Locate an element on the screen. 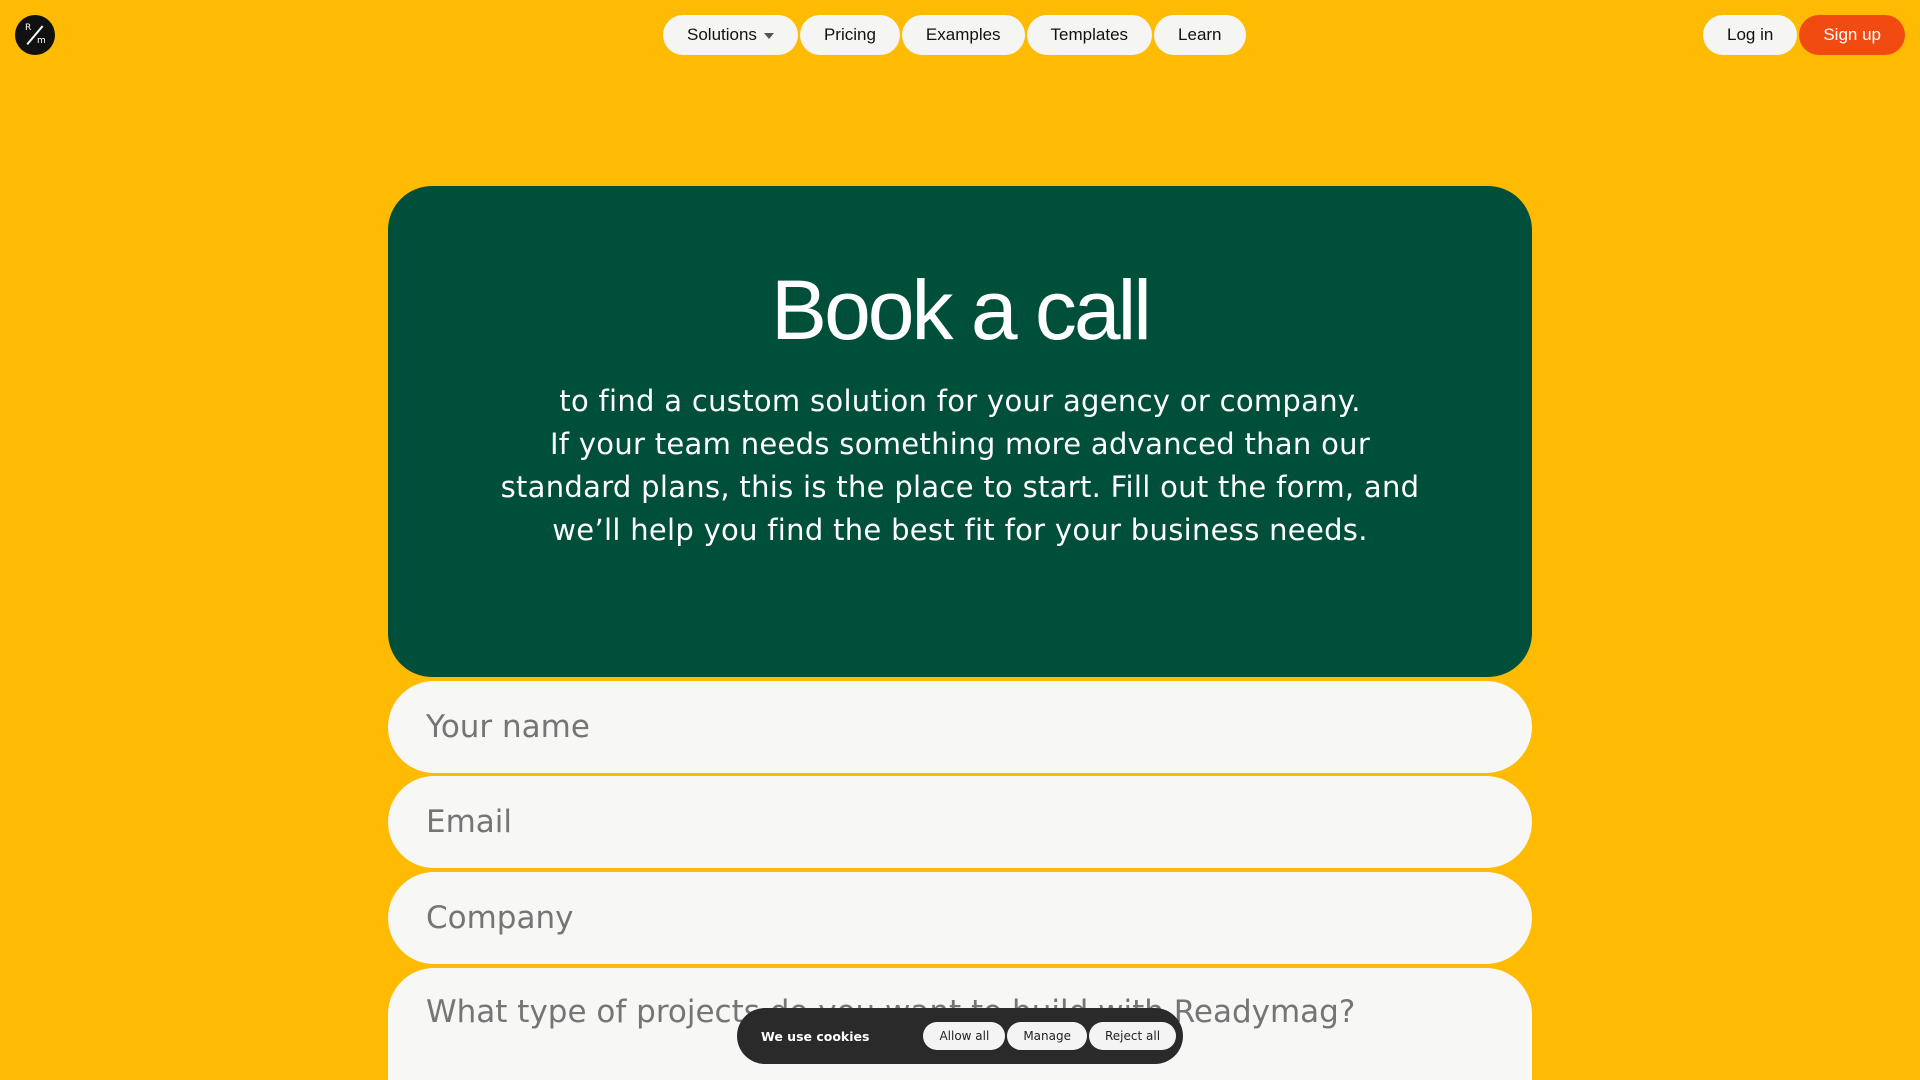 The image size is (1920, 1080). signup-button: Sign up is located at coordinates (1852, 35).